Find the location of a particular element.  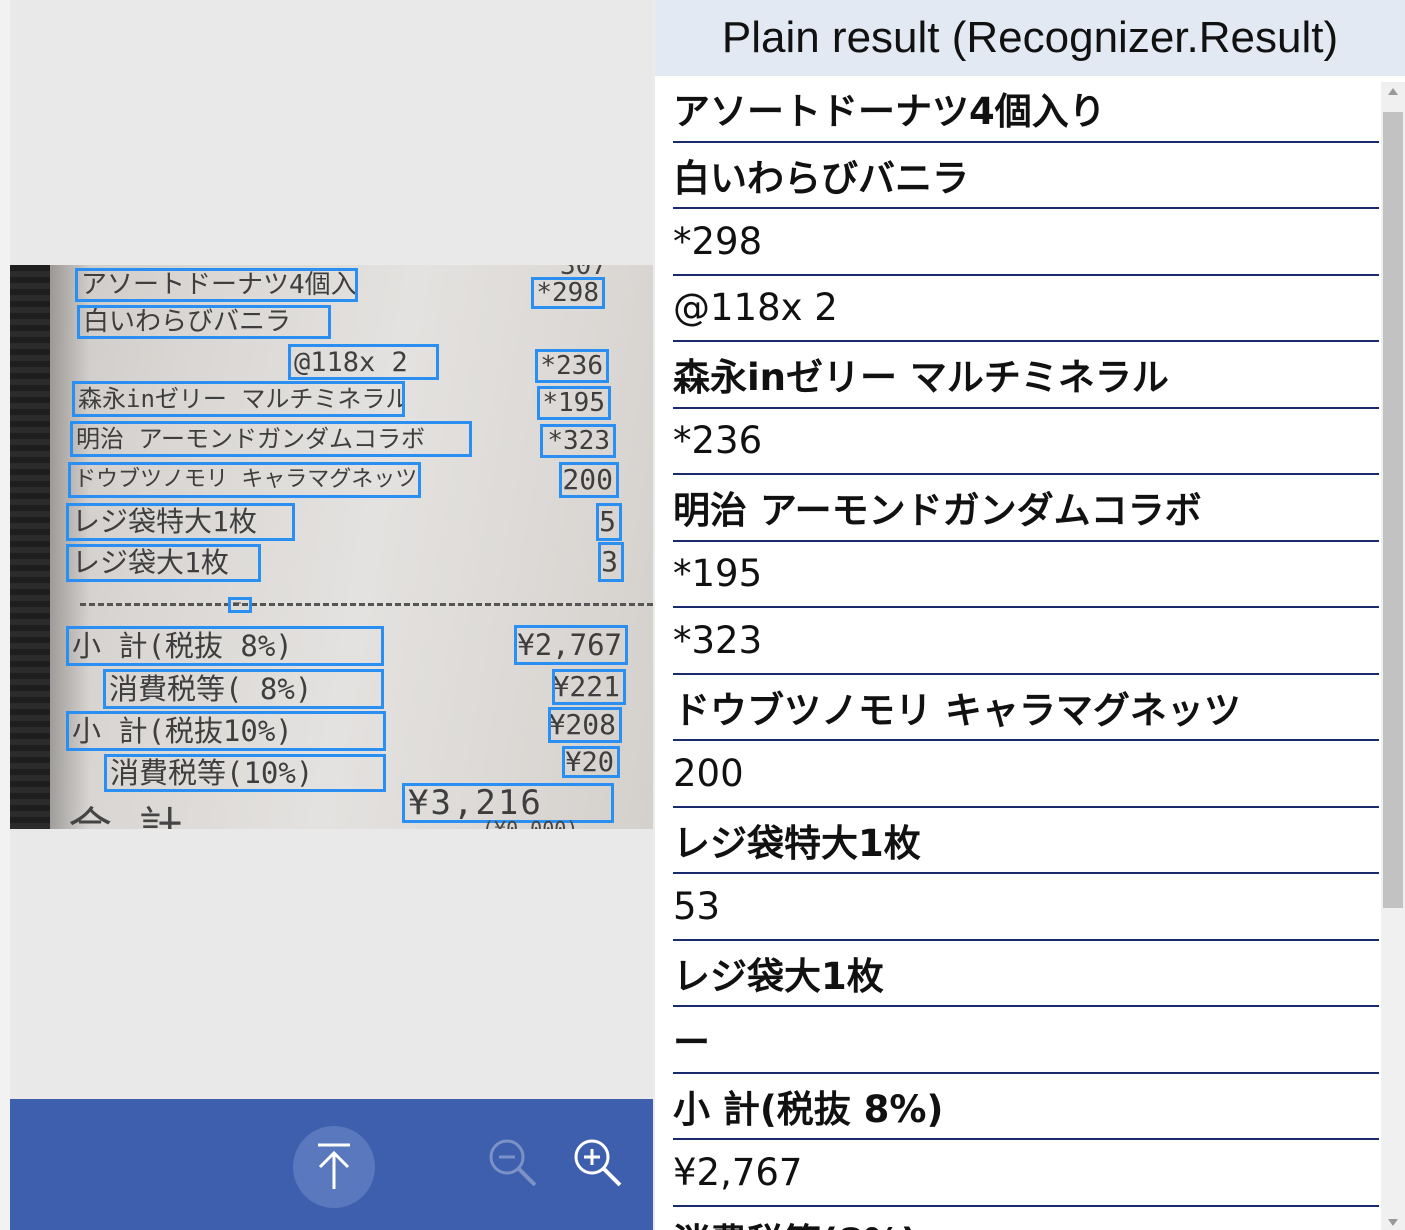

scroll-thumb is located at coordinates (1393, 510).